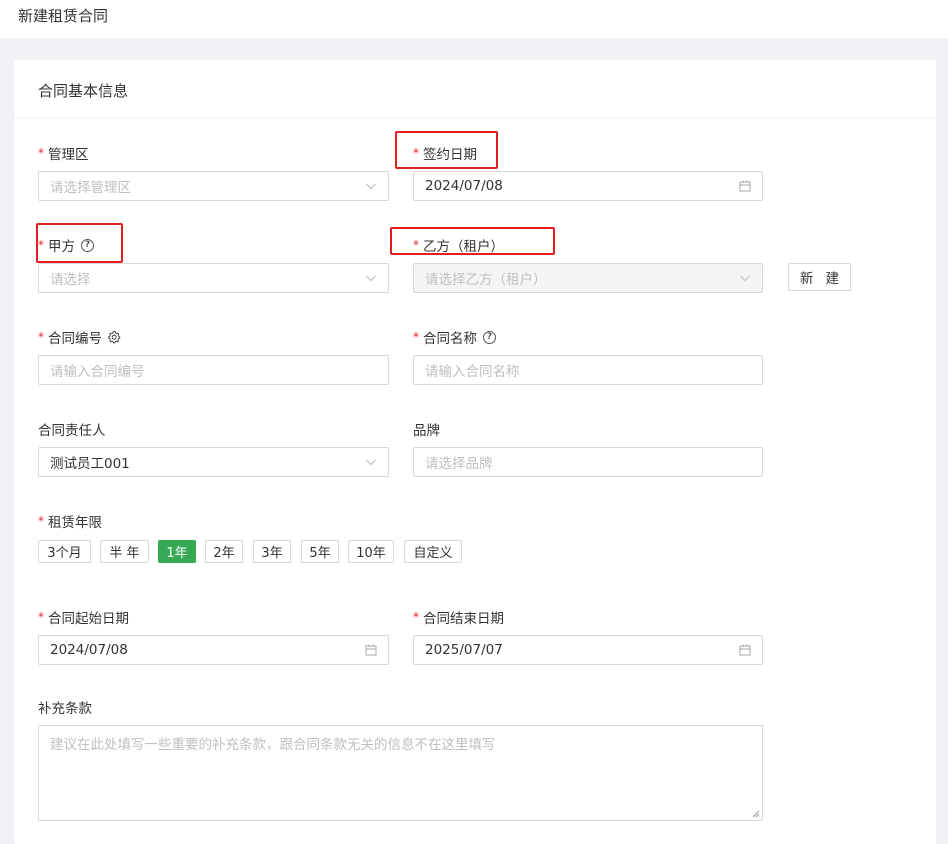 Image resolution: width=948 pixels, height=844 pixels. What do you see at coordinates (472, 372) in the screenshot?
I see `contract-name-placeholder: 请输入合同名称` at bounding box center [472, 372].